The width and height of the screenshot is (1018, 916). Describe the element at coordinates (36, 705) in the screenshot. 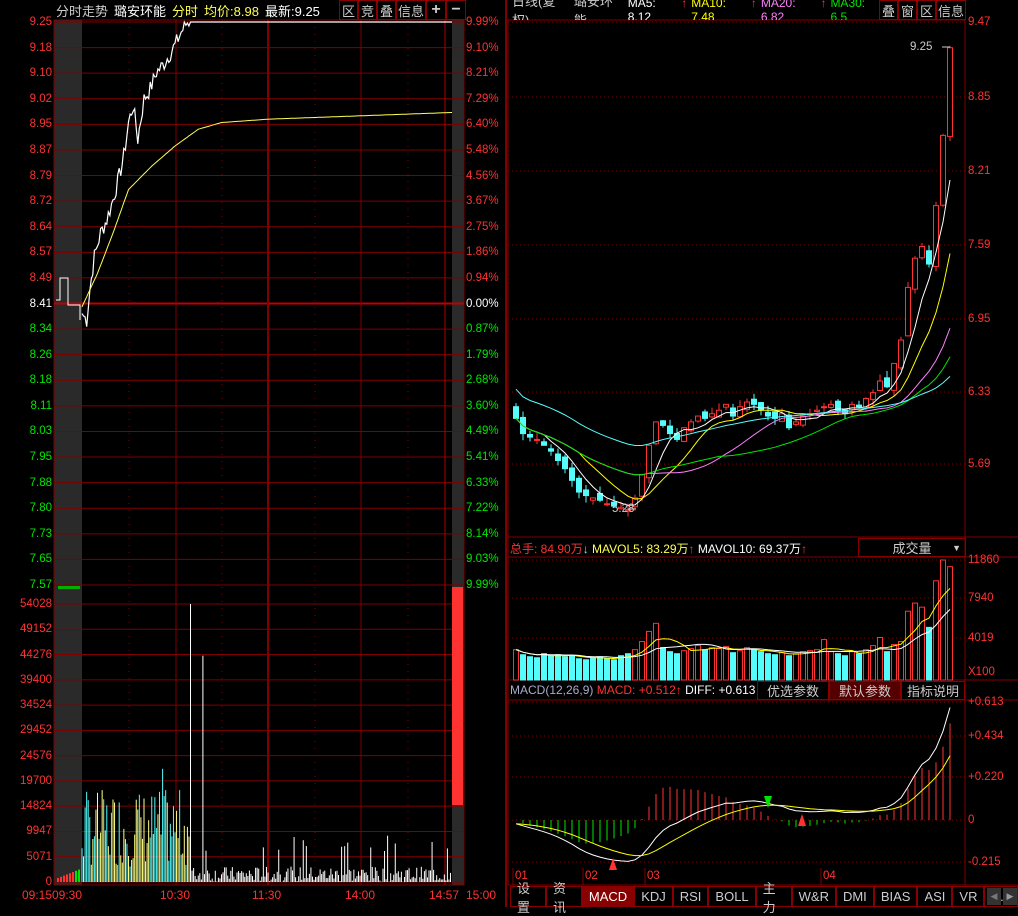

I see `volume-axis-label: 34524` at that location.